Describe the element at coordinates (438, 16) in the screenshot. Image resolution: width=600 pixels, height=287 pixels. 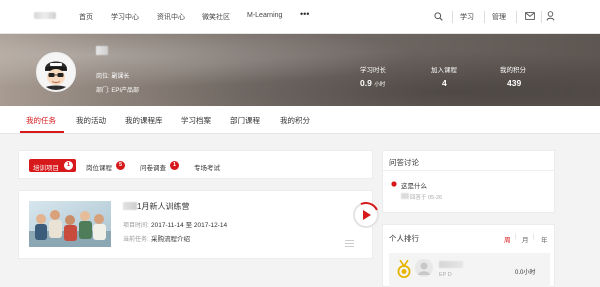
I see `search-icon` at that location.